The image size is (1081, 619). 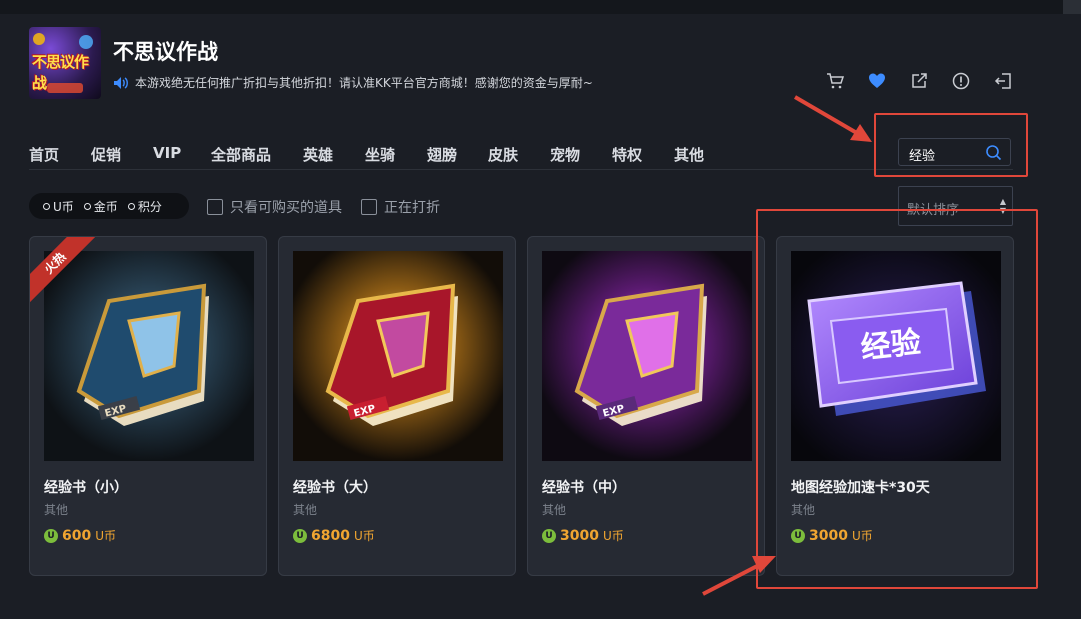 What do you see at coordinates (257, 154) in the screenshot?
I see `nav-item-all: 全部商品` at bounding box center [257, 154].